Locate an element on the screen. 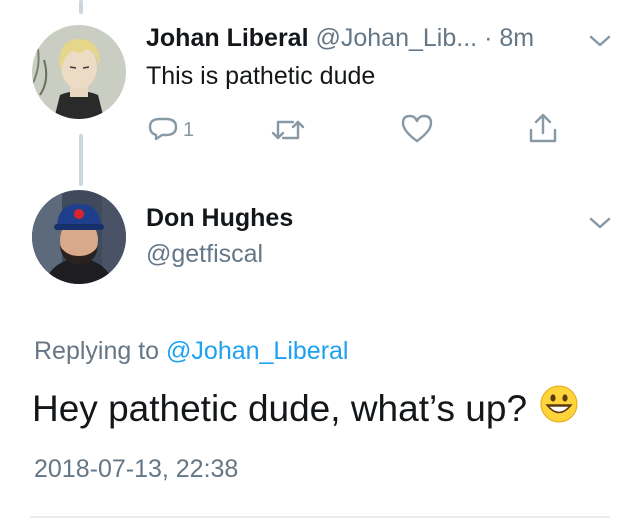  share-button is located at coordinates (543, 128).